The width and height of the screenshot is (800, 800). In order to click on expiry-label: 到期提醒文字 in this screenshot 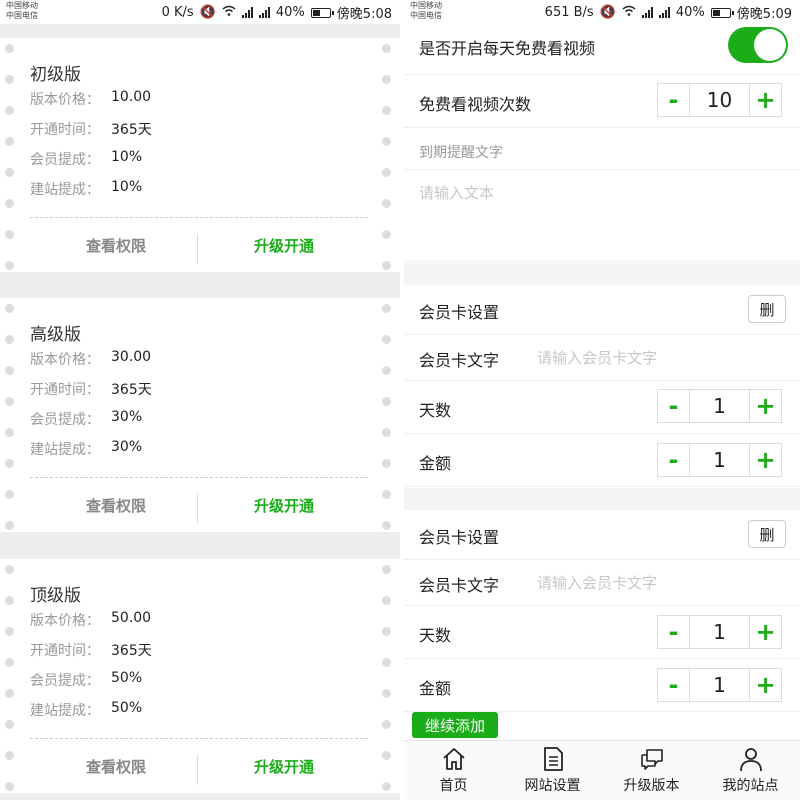, I will do `click(461, 153)`.